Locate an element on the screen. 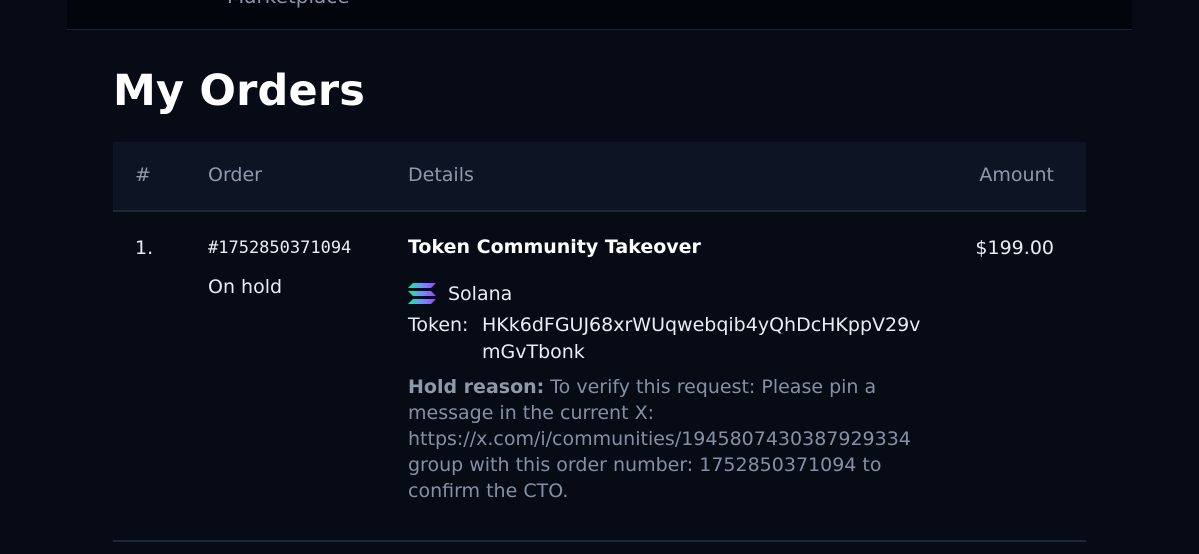 The height and width of the screenshot is (554, 1199). topbar-partial-text: Marketplace is located at coordinates (288, 4).